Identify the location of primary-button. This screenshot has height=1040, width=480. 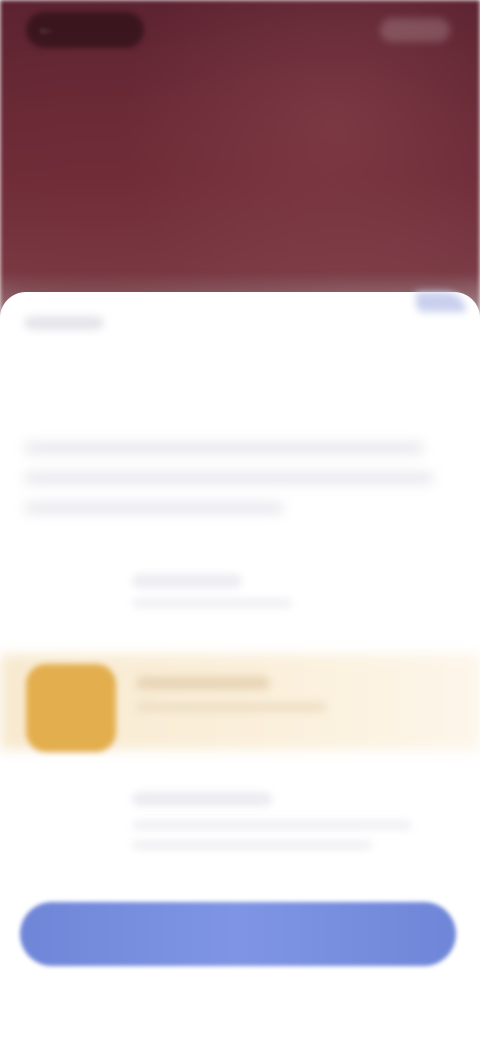
(238, 934).